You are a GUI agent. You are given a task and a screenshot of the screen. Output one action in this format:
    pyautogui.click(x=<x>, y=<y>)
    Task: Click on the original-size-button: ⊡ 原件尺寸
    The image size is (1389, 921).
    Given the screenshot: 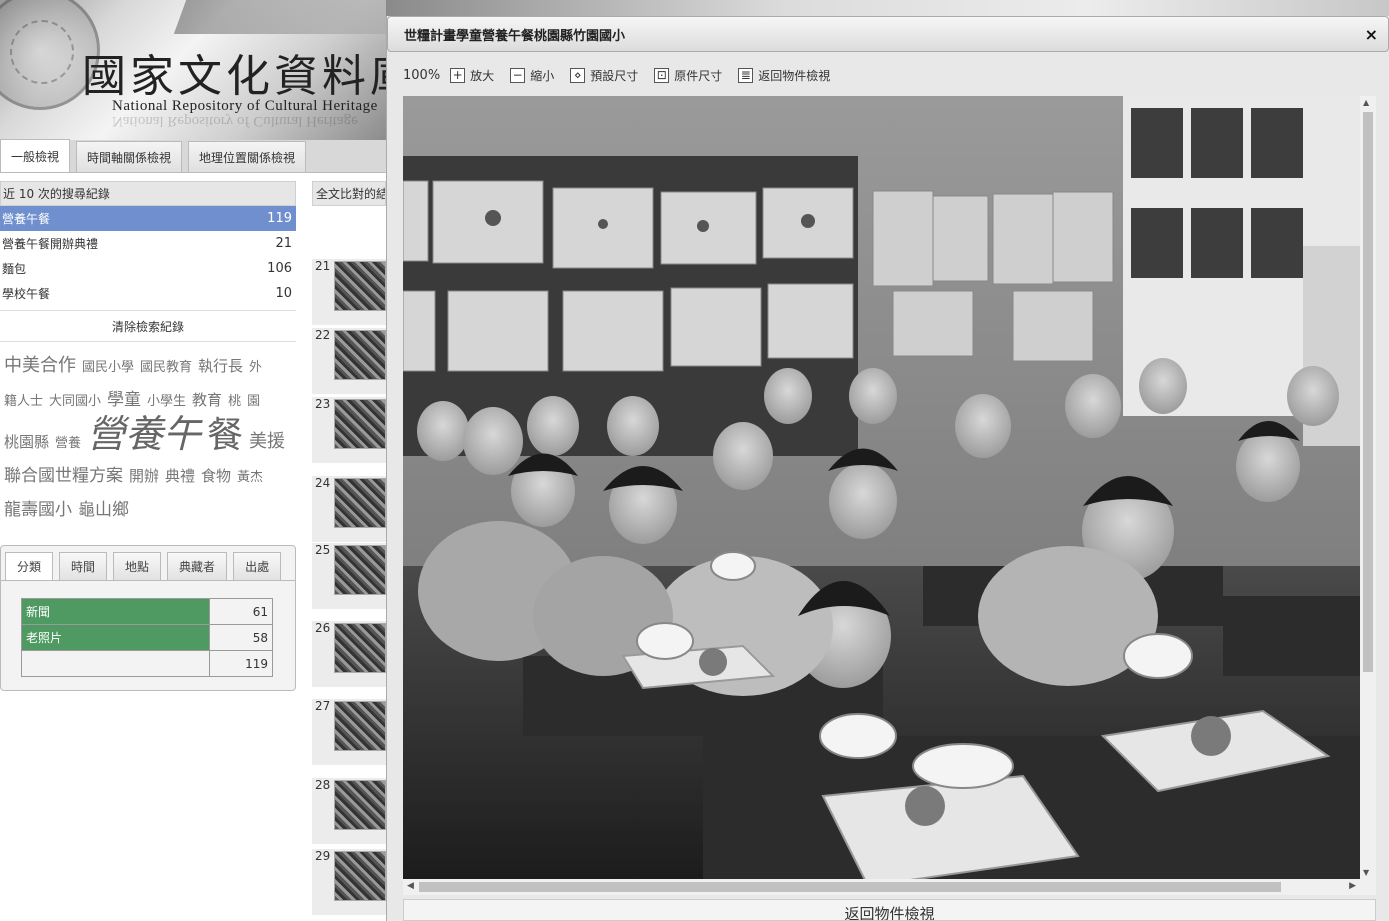 What is the action you would take?
    pyautogui.click(x=688, y=75)
    